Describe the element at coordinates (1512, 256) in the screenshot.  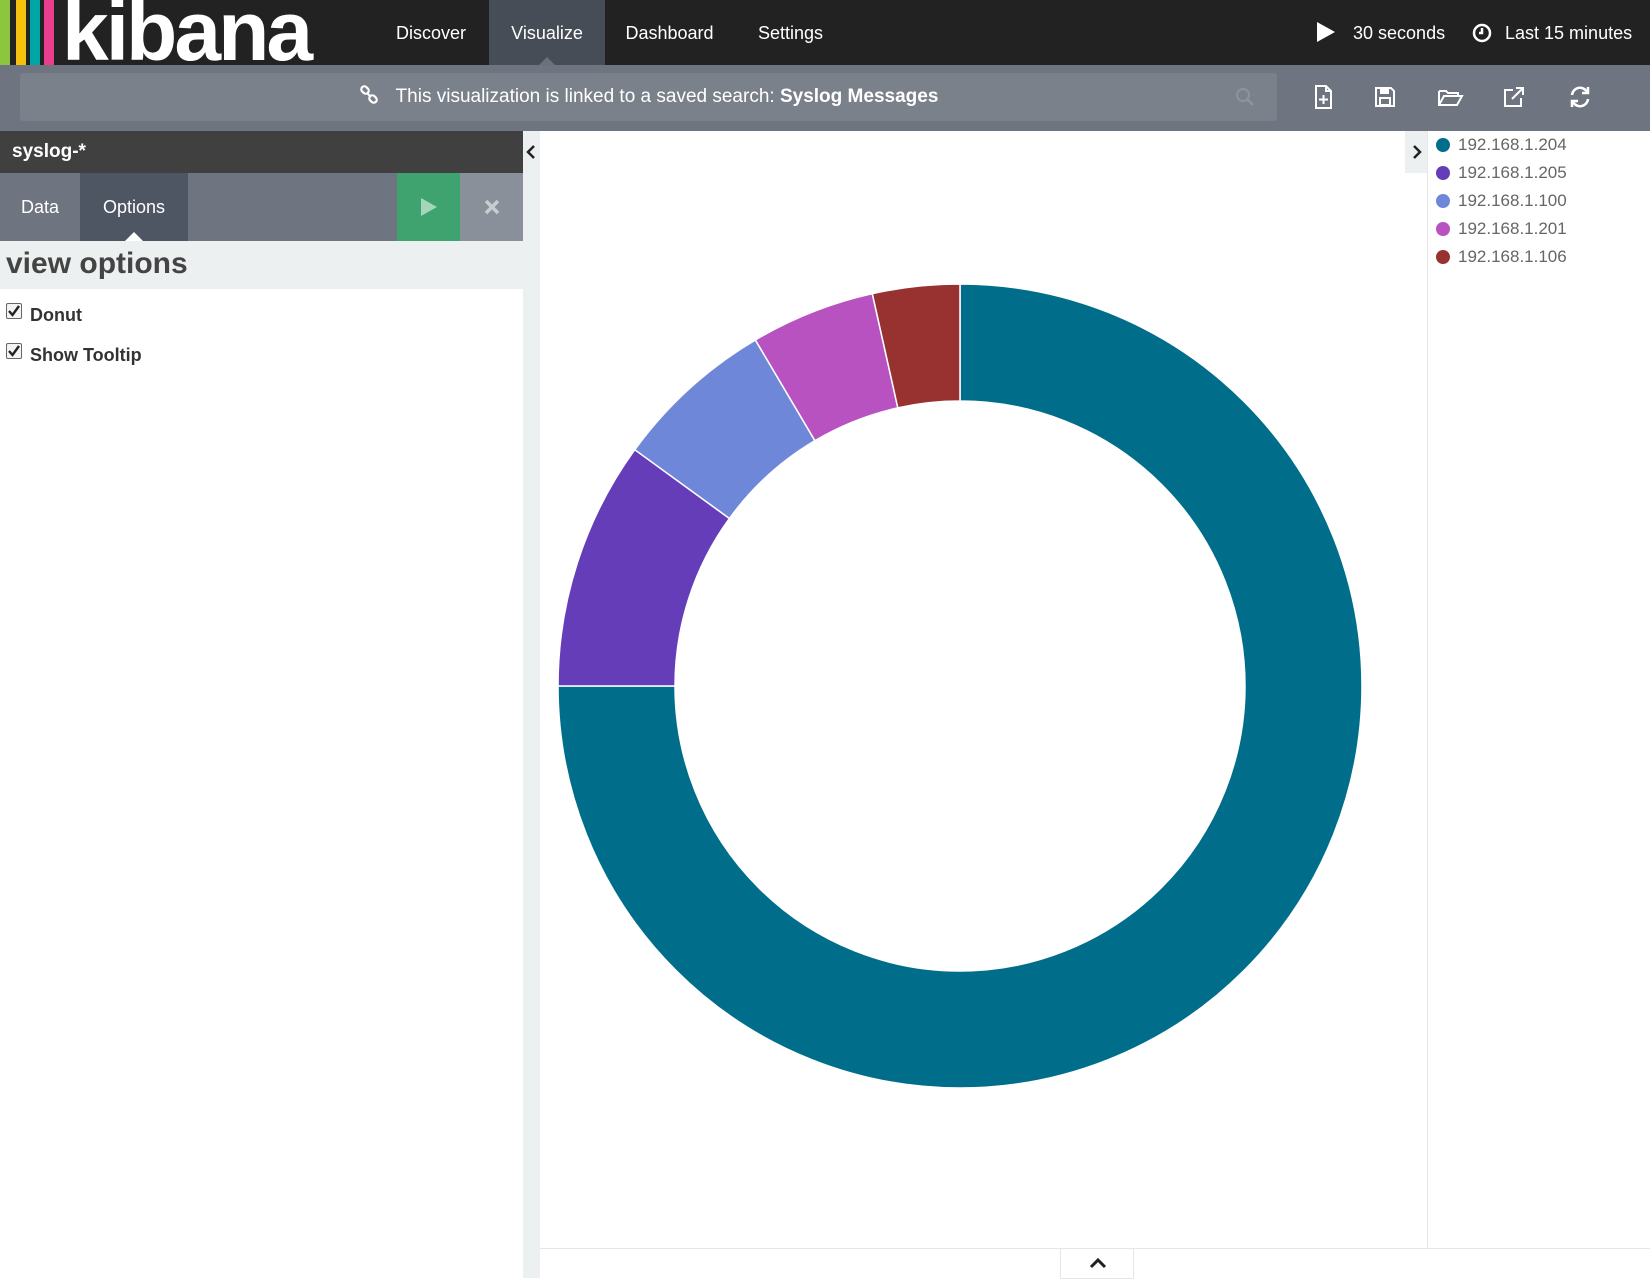
I see `legend-label: 192.168.1.106` at that location.